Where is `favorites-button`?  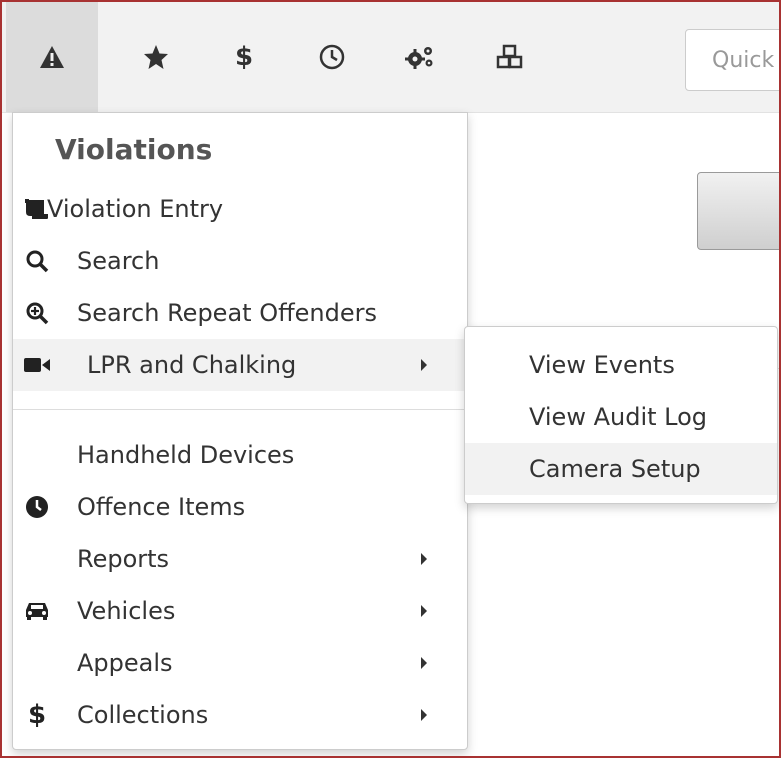 favorites-button is located at coordinates (156, 57).